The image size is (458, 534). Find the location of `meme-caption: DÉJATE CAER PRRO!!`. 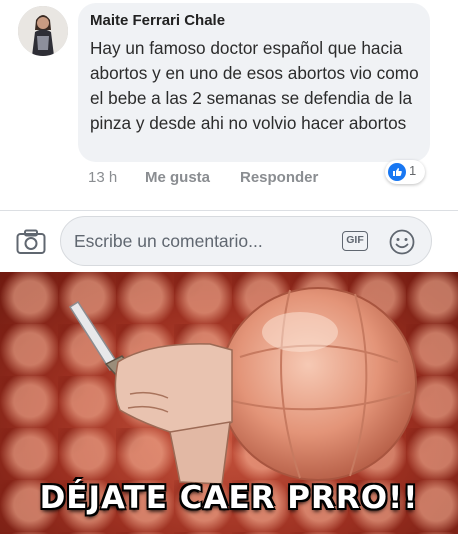

meme-caption: DÉJATE CAER PRRO!! is located at coordinates (229, 498).